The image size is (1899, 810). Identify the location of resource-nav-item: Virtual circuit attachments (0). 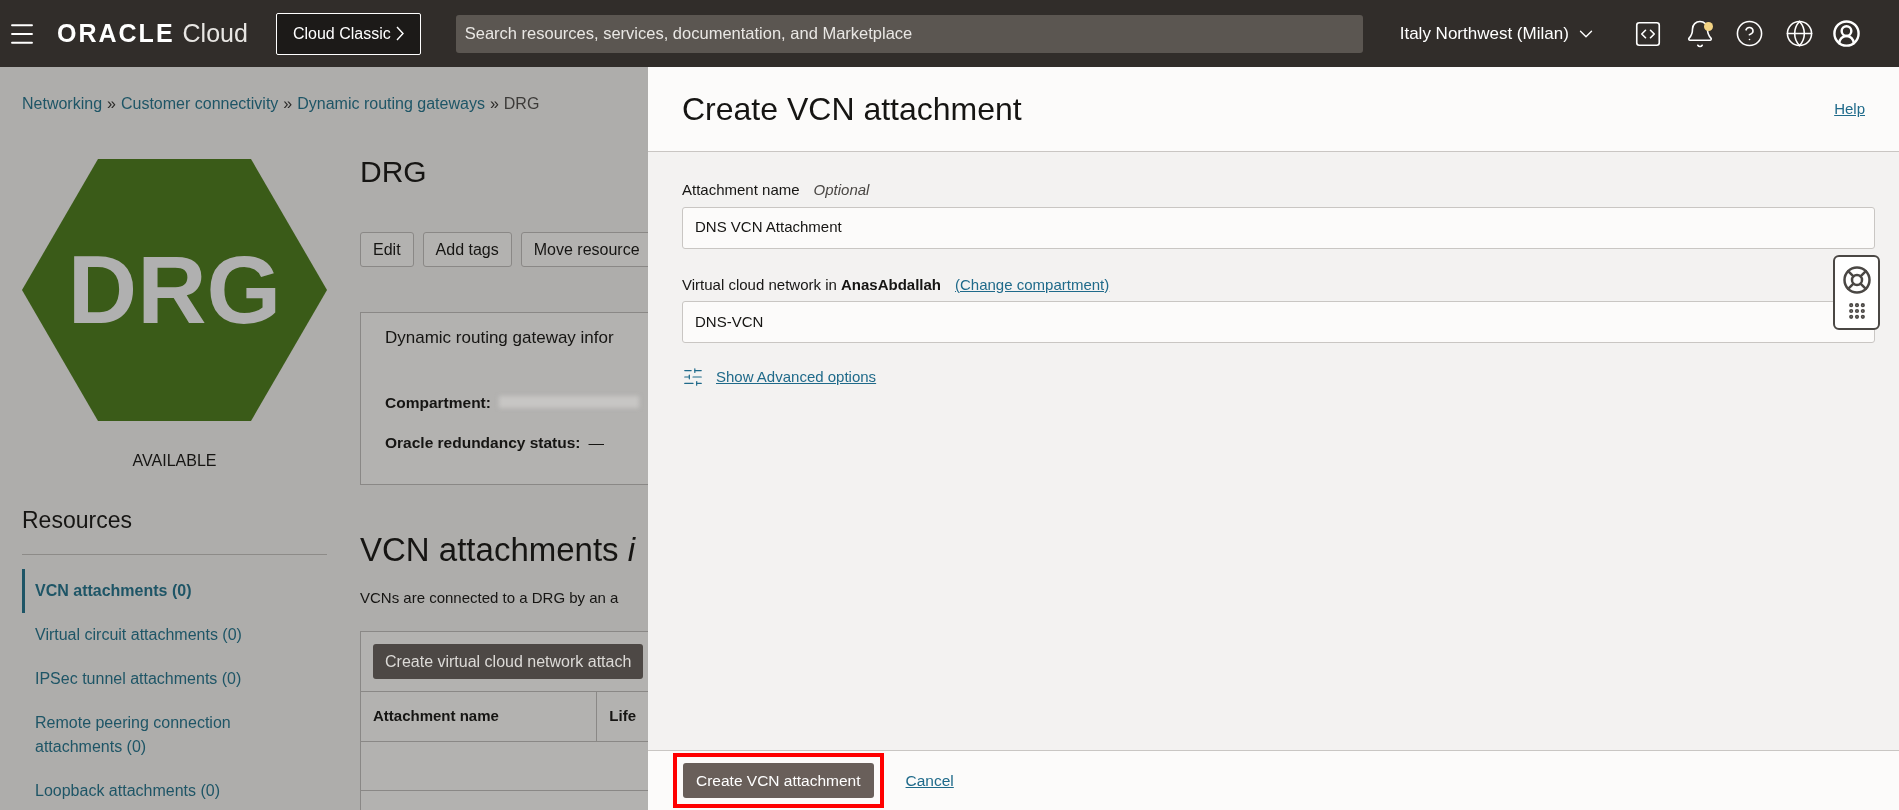
(174, 634).